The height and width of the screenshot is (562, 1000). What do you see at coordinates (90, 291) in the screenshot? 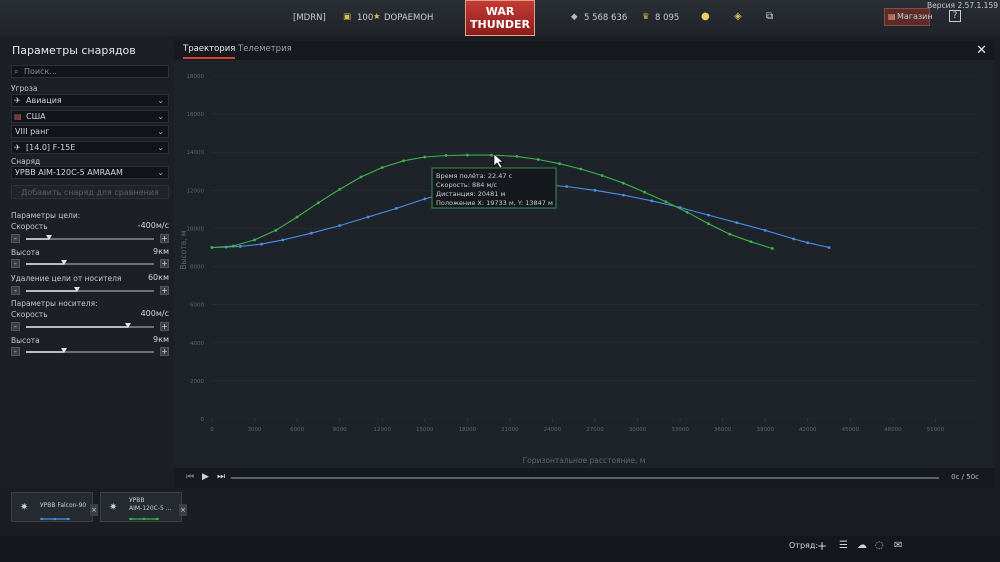
I see `distance-slider: - +` at bounding box center [90, 291].